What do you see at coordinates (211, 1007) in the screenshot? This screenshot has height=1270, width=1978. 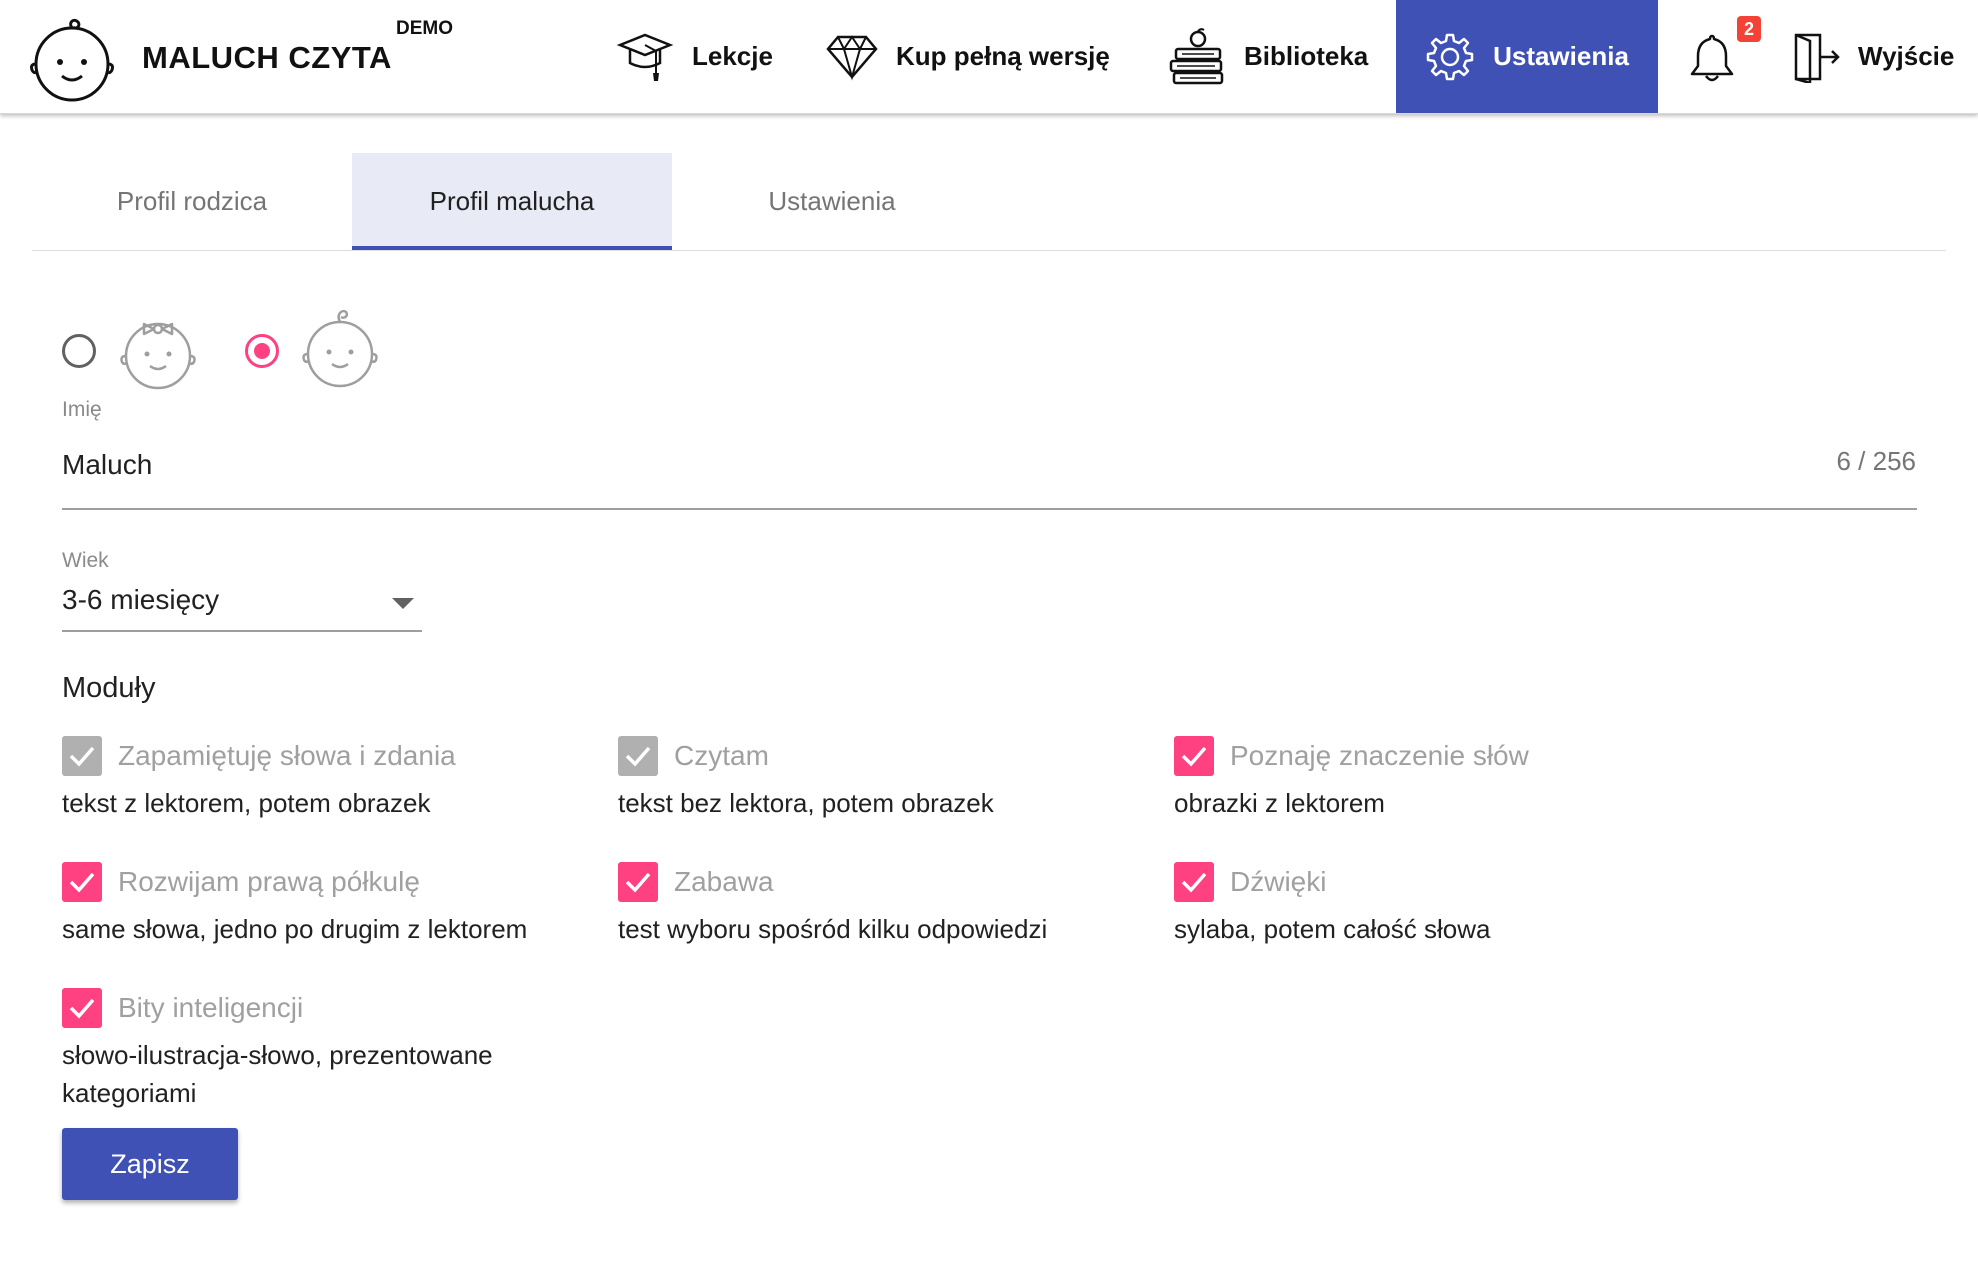 I see `module-title: Bity inteligencji` at bounding box center [211, 1007].